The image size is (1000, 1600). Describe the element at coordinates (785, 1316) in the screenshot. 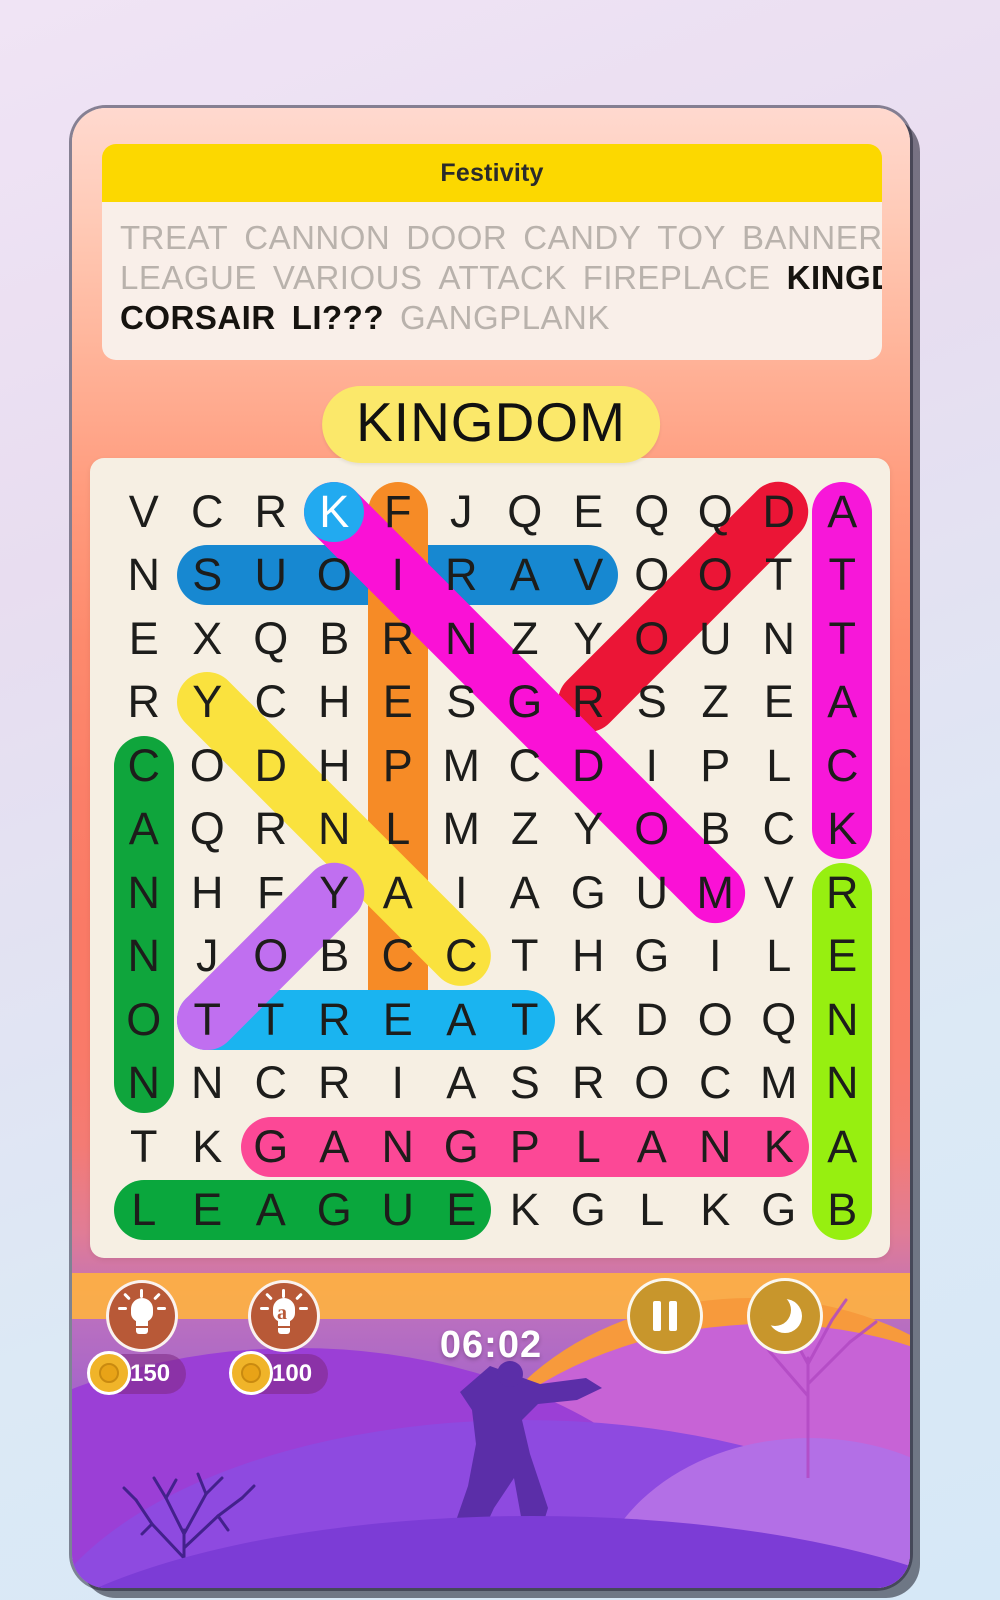

I see `night-mode-button` at that location.